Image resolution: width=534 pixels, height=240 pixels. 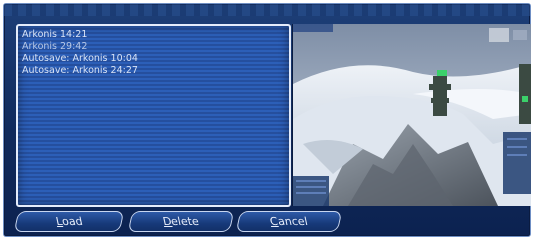 What do you see at coordinates (153, 35) in the screenshot?
I see `save-item: Arkonis 14:21` at bounding box center [153, 35].